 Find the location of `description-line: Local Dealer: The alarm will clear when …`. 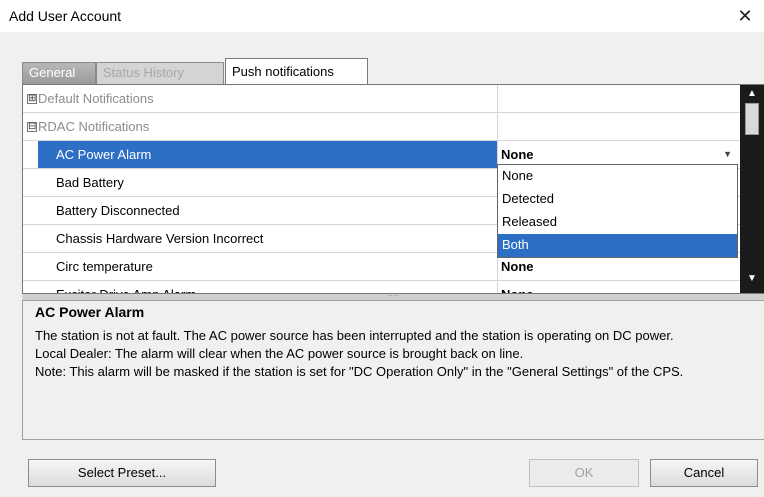

description-line: Local Dealer: The alarm will clear when … is located at coordinates (279, 353).